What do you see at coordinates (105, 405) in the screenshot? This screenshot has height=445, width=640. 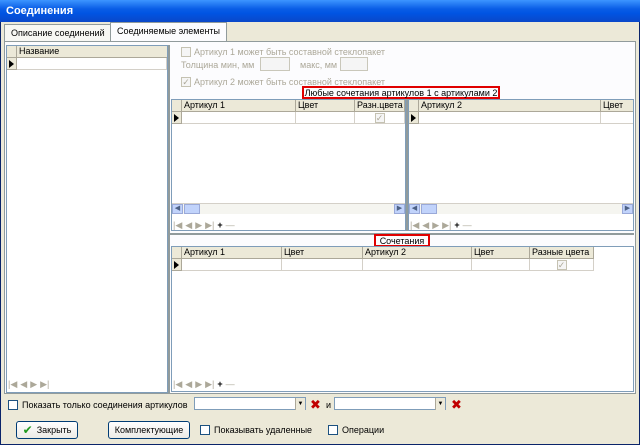 I see `show-only-label: Показать только соединения артикулов` at bounding box center [105, 405].